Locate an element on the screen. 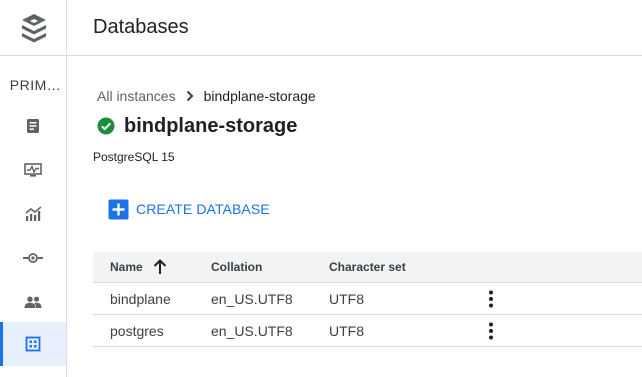  create-database-label: CREATE DATABASE is located at coordinates (203, 209).